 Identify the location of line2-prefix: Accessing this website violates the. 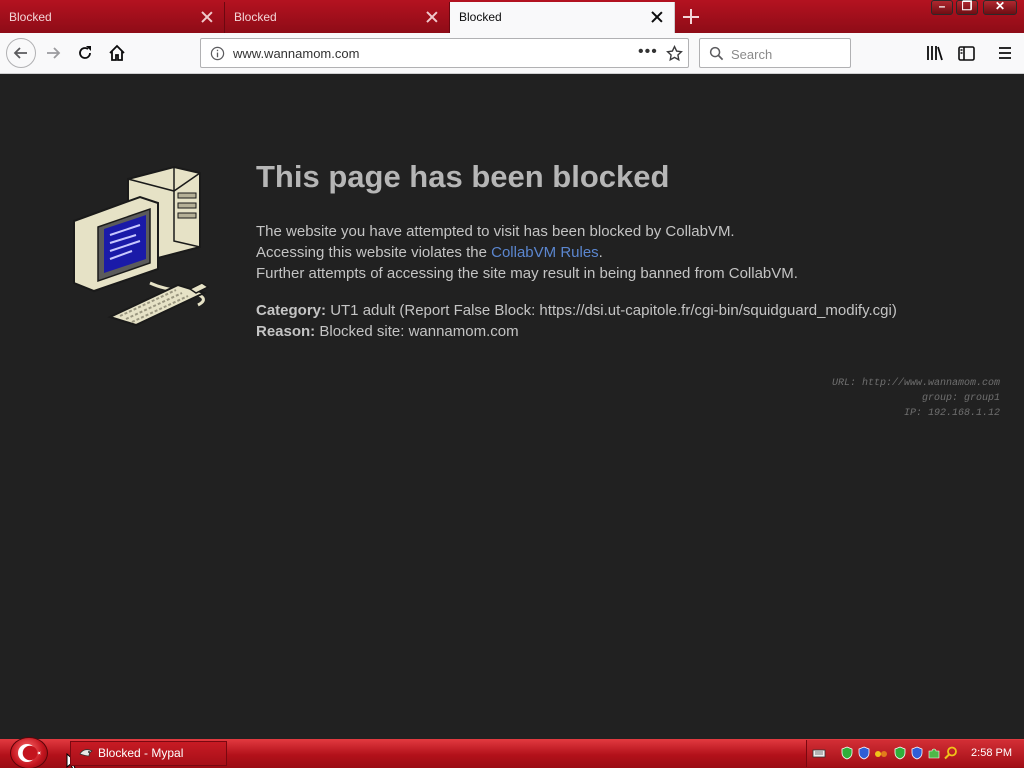
(374, 252).